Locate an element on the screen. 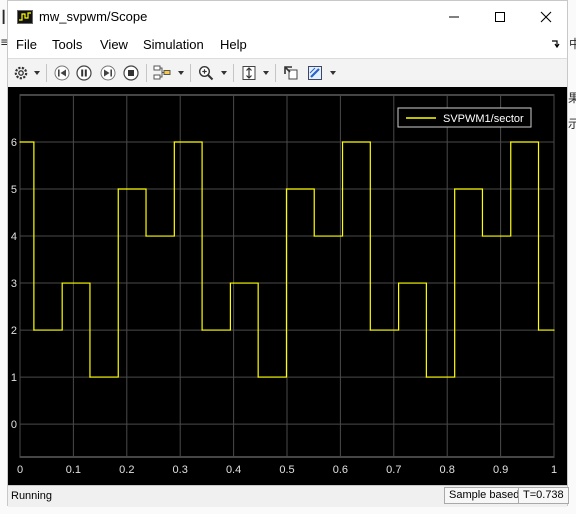  highlight-block-icon is located at coordinates (291, 73).